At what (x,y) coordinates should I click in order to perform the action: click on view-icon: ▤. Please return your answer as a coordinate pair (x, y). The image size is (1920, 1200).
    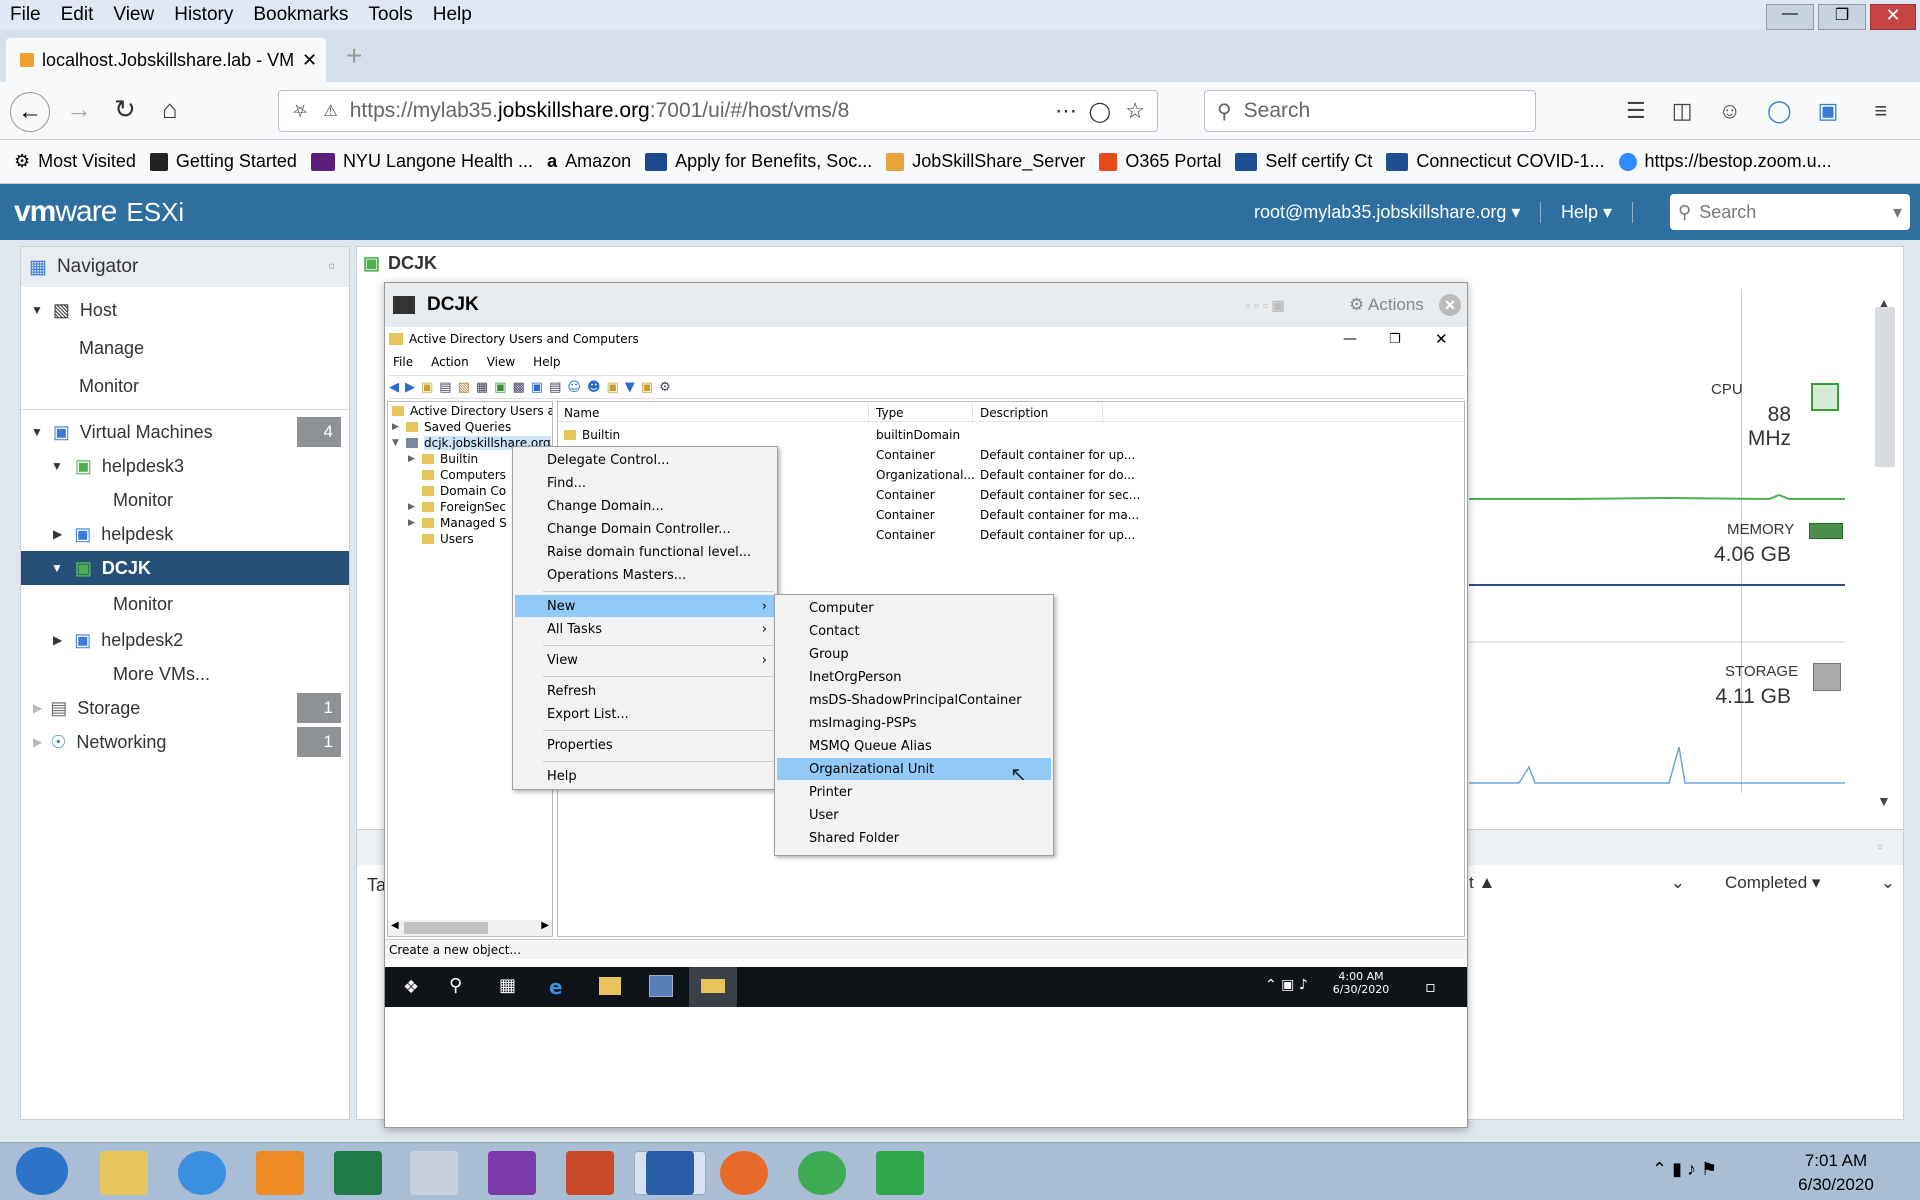
    Looking at the image, I should click on (555, 387).